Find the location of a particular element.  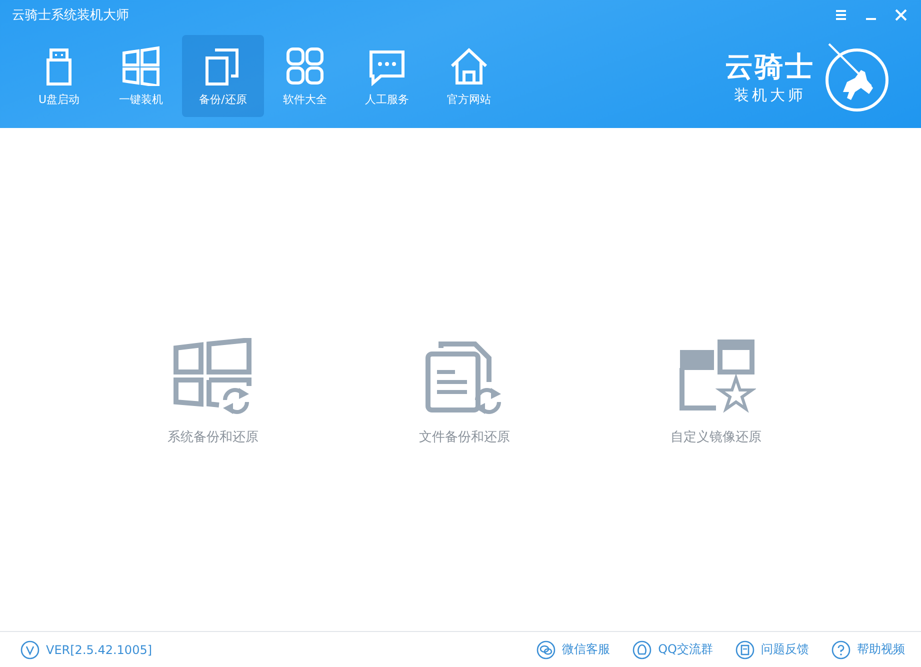

logo-name: 云骑士 is located at coordinates (770, 67).